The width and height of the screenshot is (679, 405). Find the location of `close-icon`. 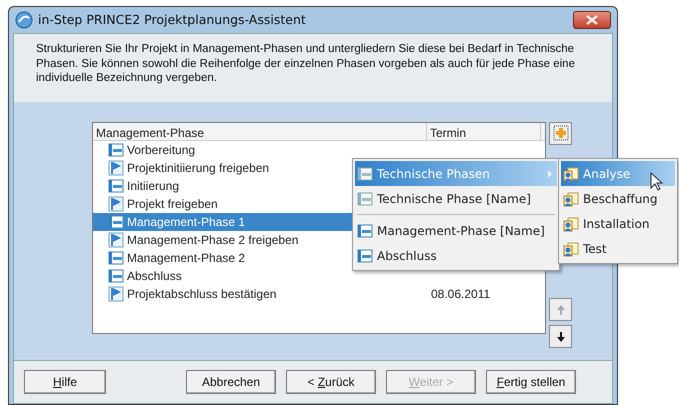

close-icon is located at coordinates (592, 20).